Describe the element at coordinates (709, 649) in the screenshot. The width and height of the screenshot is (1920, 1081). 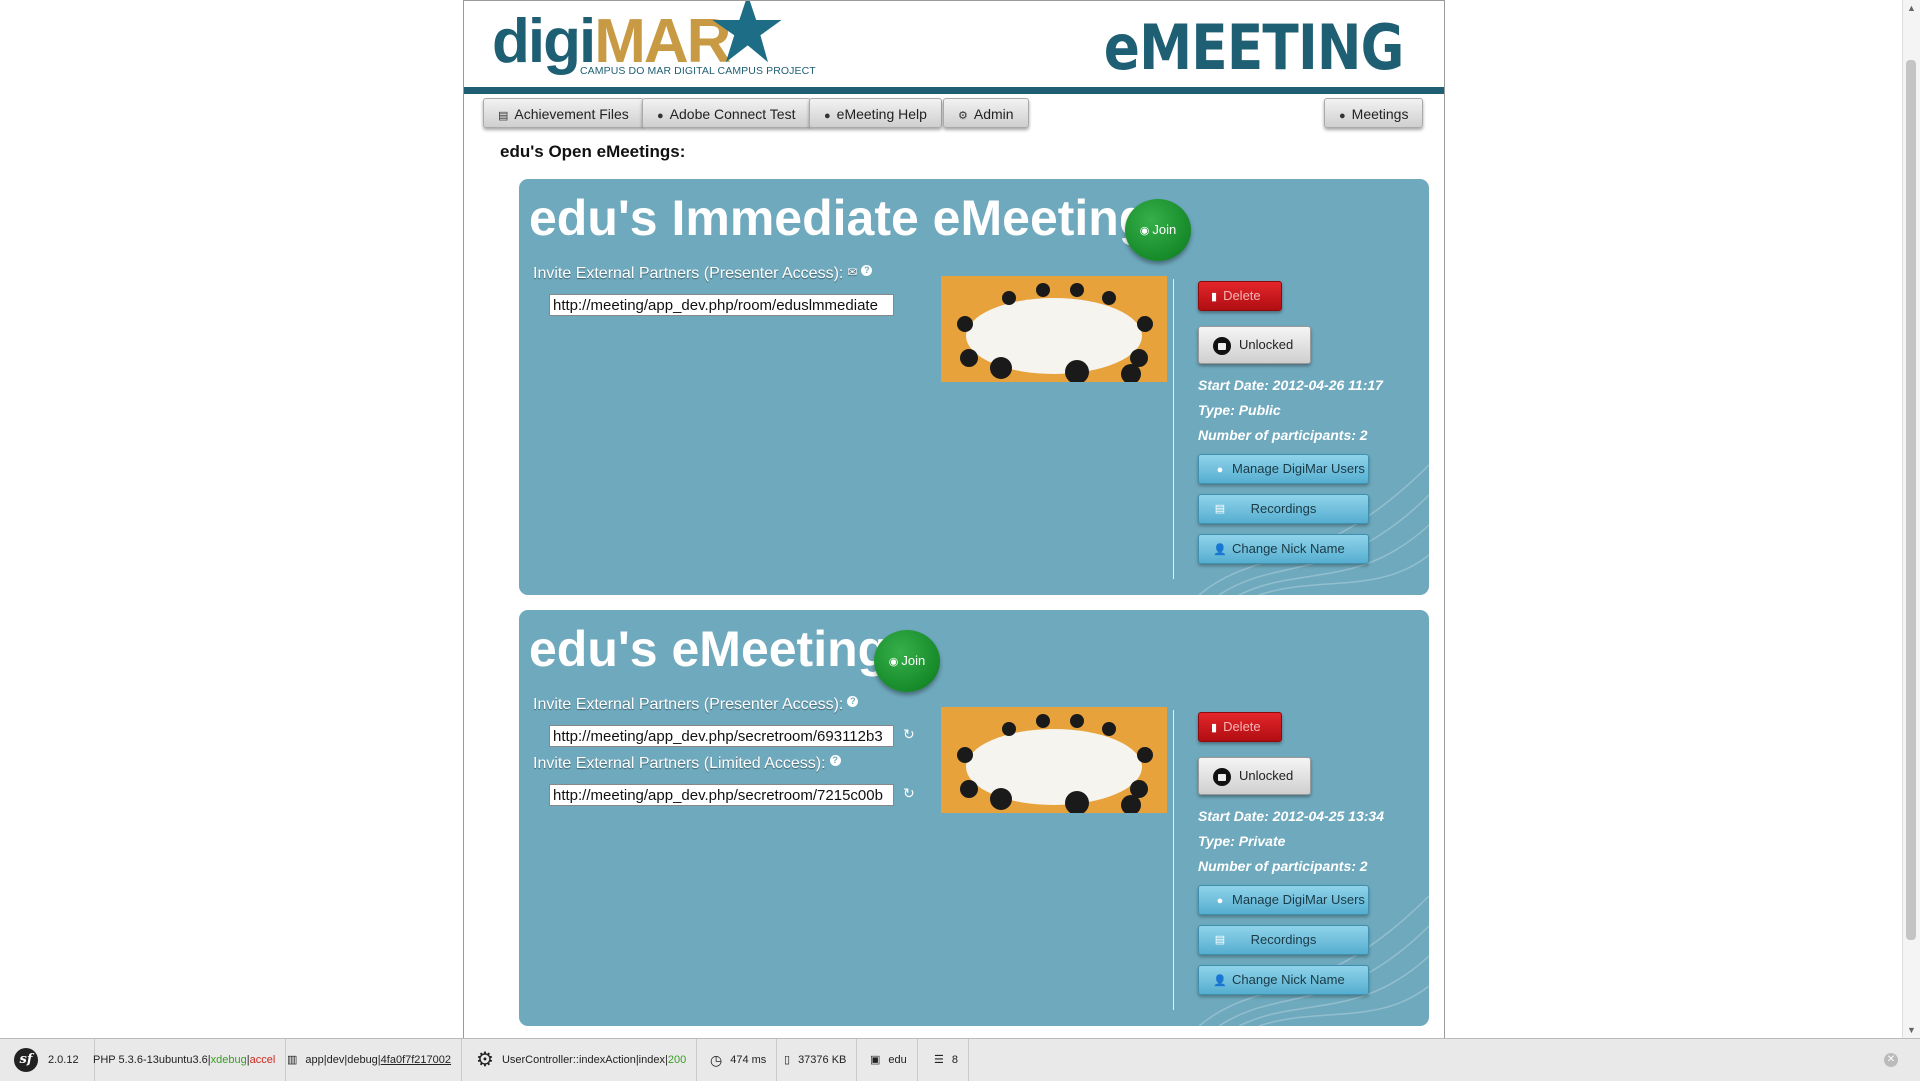
I see `meeting-title: edu's eMeeting` at that location.